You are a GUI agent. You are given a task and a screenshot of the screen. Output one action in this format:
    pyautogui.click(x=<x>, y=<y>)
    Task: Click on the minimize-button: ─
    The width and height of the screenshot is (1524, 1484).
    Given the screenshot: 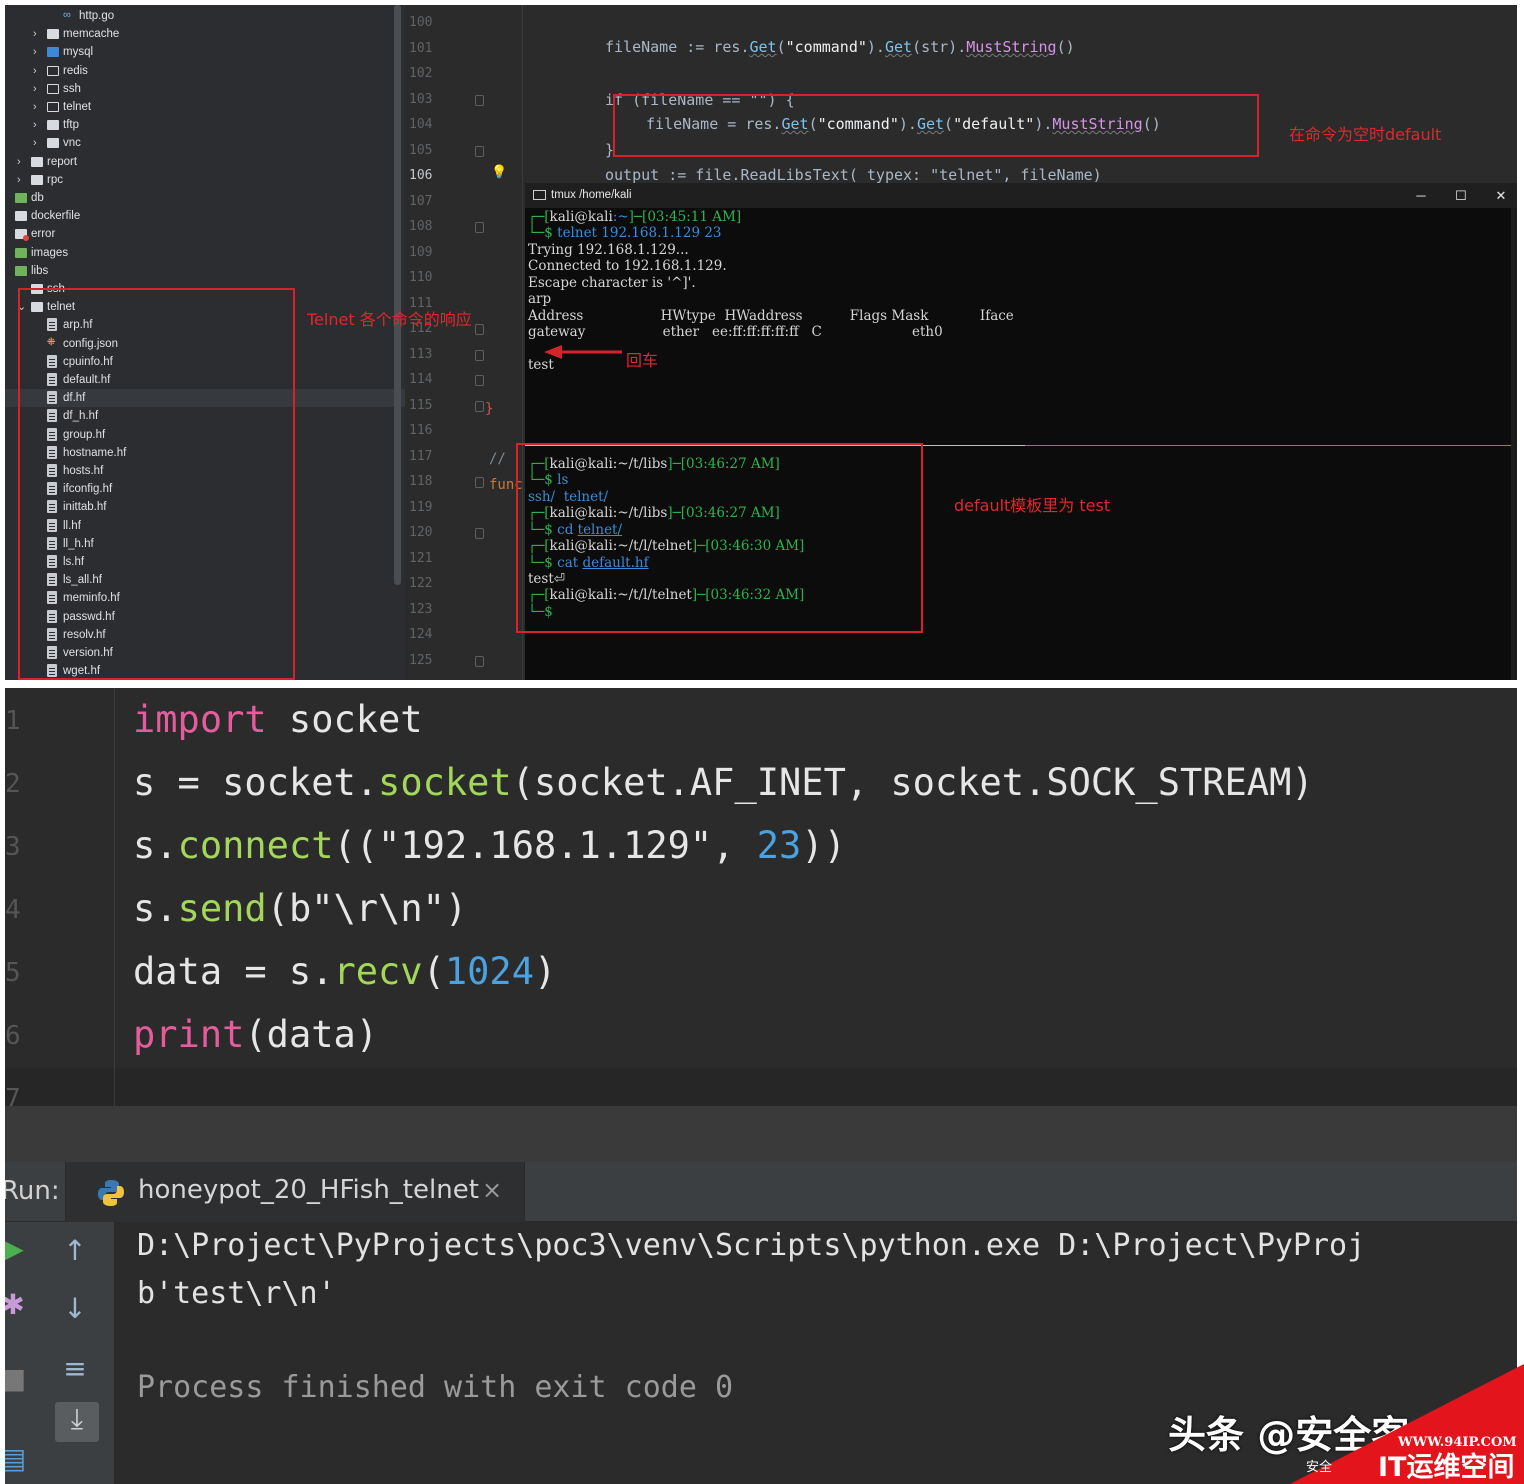 What is the action you would take?
    pyautogui.click(x=1421, y=195)
    